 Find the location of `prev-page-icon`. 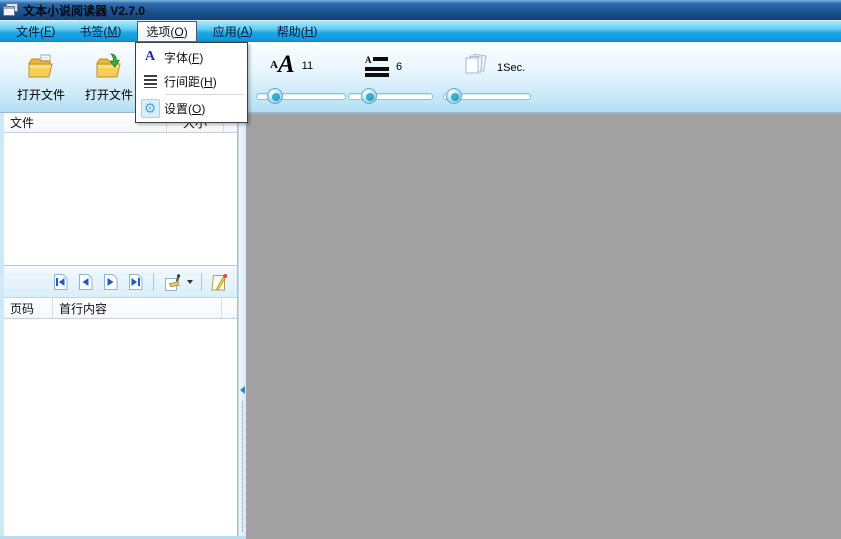

prev-page-icon is located at coordinates (85, 282).